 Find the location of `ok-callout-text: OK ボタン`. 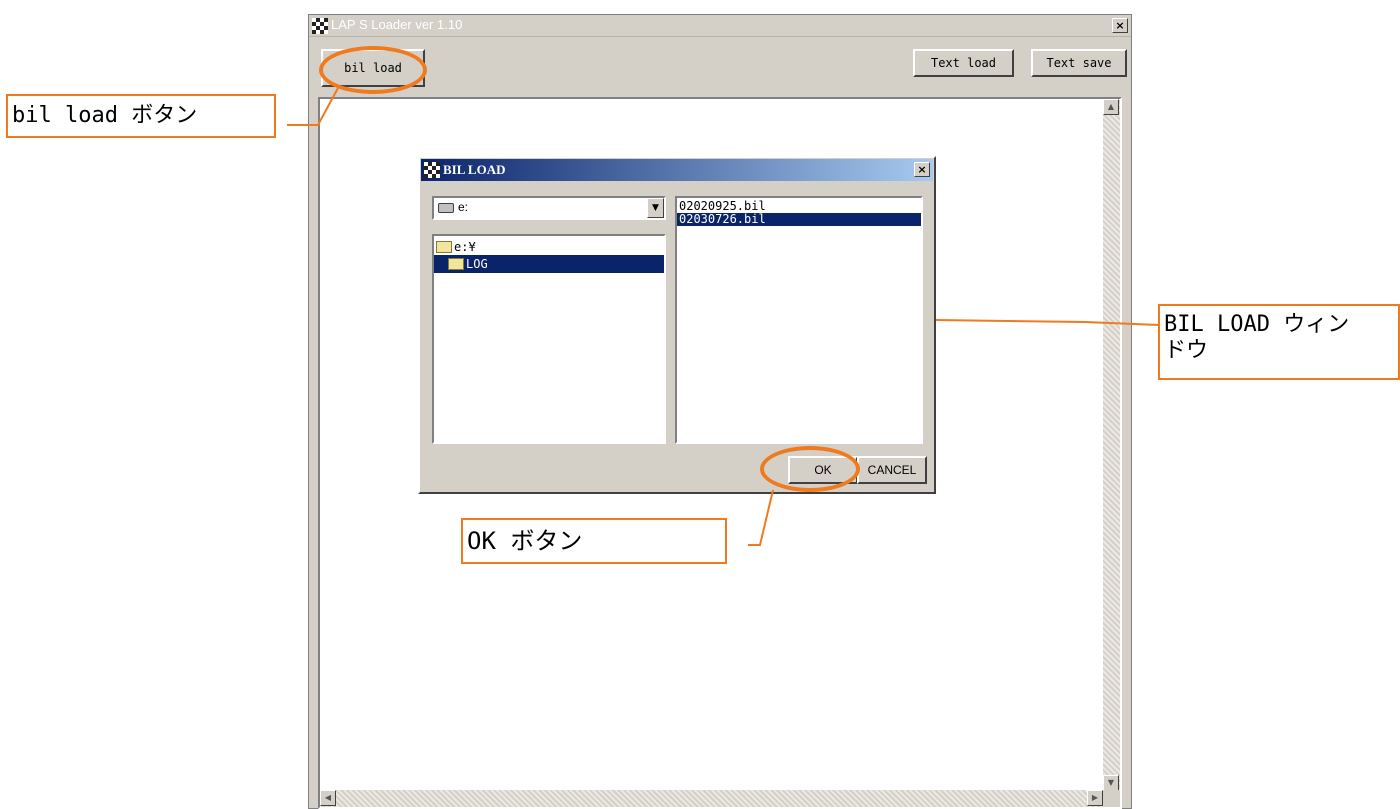

ok-callout-text: OK ボタン is located at coordinates (525, 541).